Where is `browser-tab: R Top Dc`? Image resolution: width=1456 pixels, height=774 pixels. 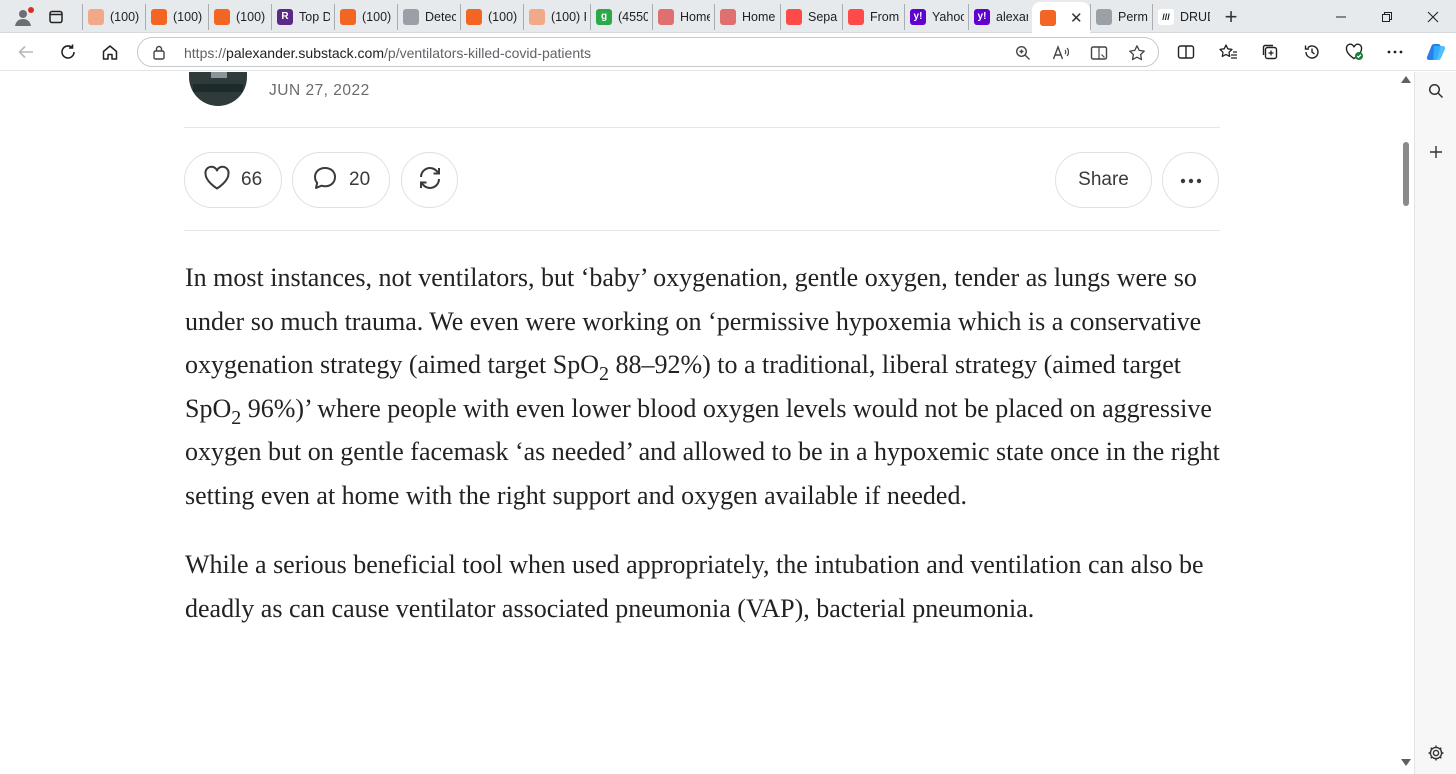 browser-tab: R Top Dc is located at coordinates (302, 16).